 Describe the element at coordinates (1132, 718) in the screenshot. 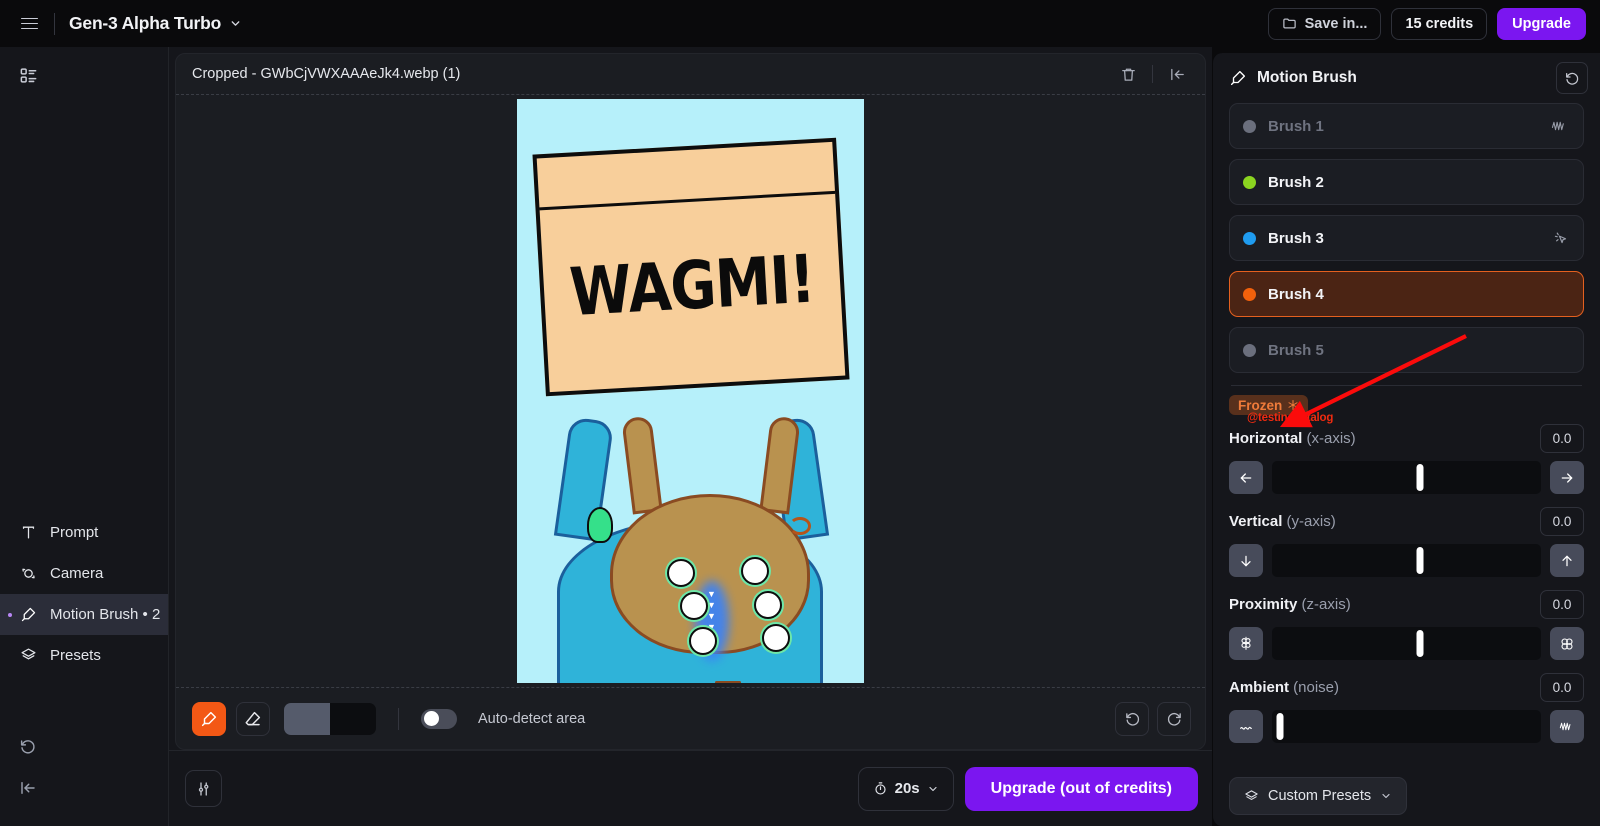

I see `undo-icon` at that location.